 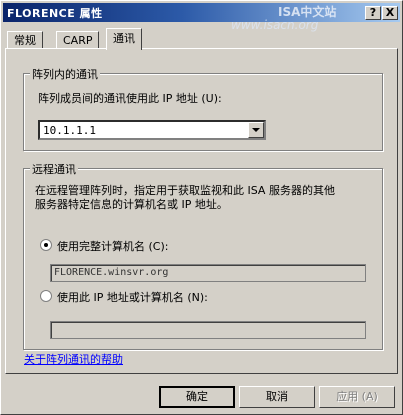 I want to click on close-button: X, so click(x=390, y=13).